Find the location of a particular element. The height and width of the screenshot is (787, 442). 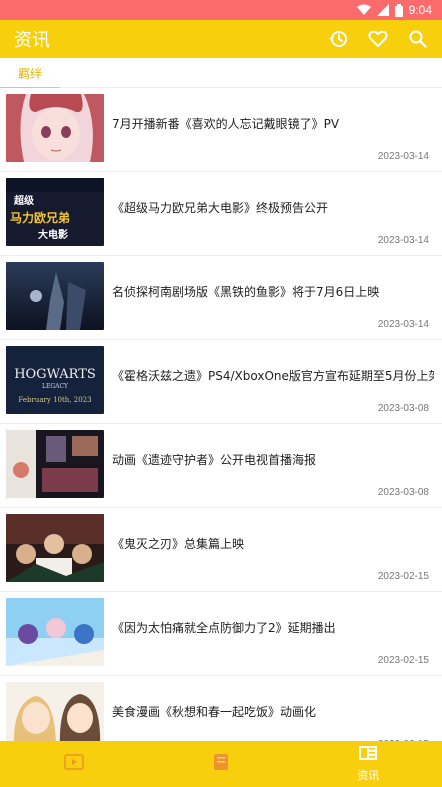

list-item: 美食漫画《秋想和春一起吃饭》动画化 2023-02-15 is located at coordinates (221, 708).